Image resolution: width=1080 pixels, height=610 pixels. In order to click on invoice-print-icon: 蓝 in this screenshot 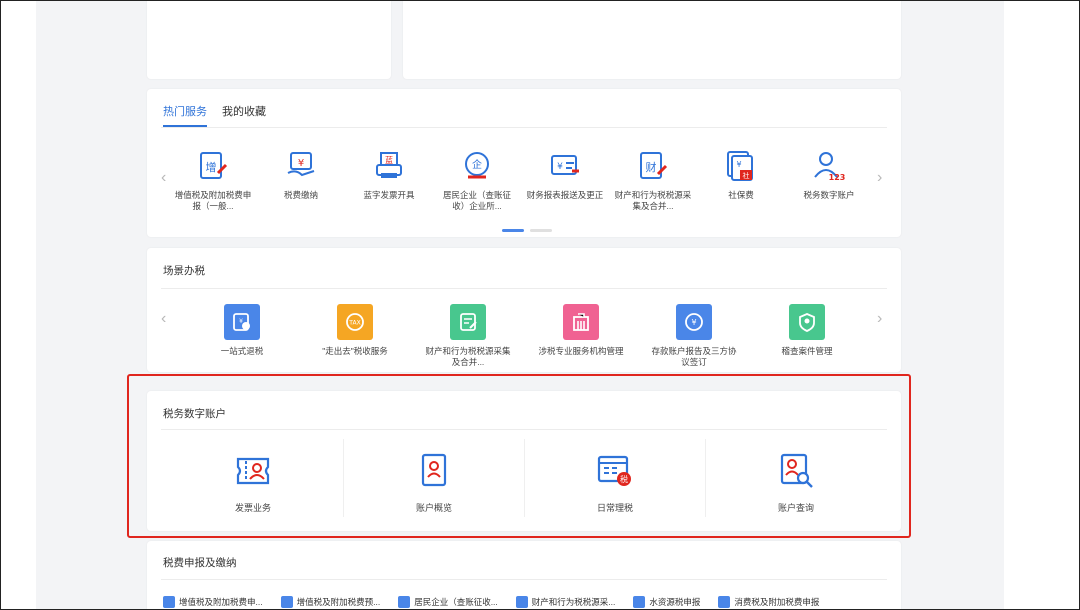, I will do `click(389, 165)`.